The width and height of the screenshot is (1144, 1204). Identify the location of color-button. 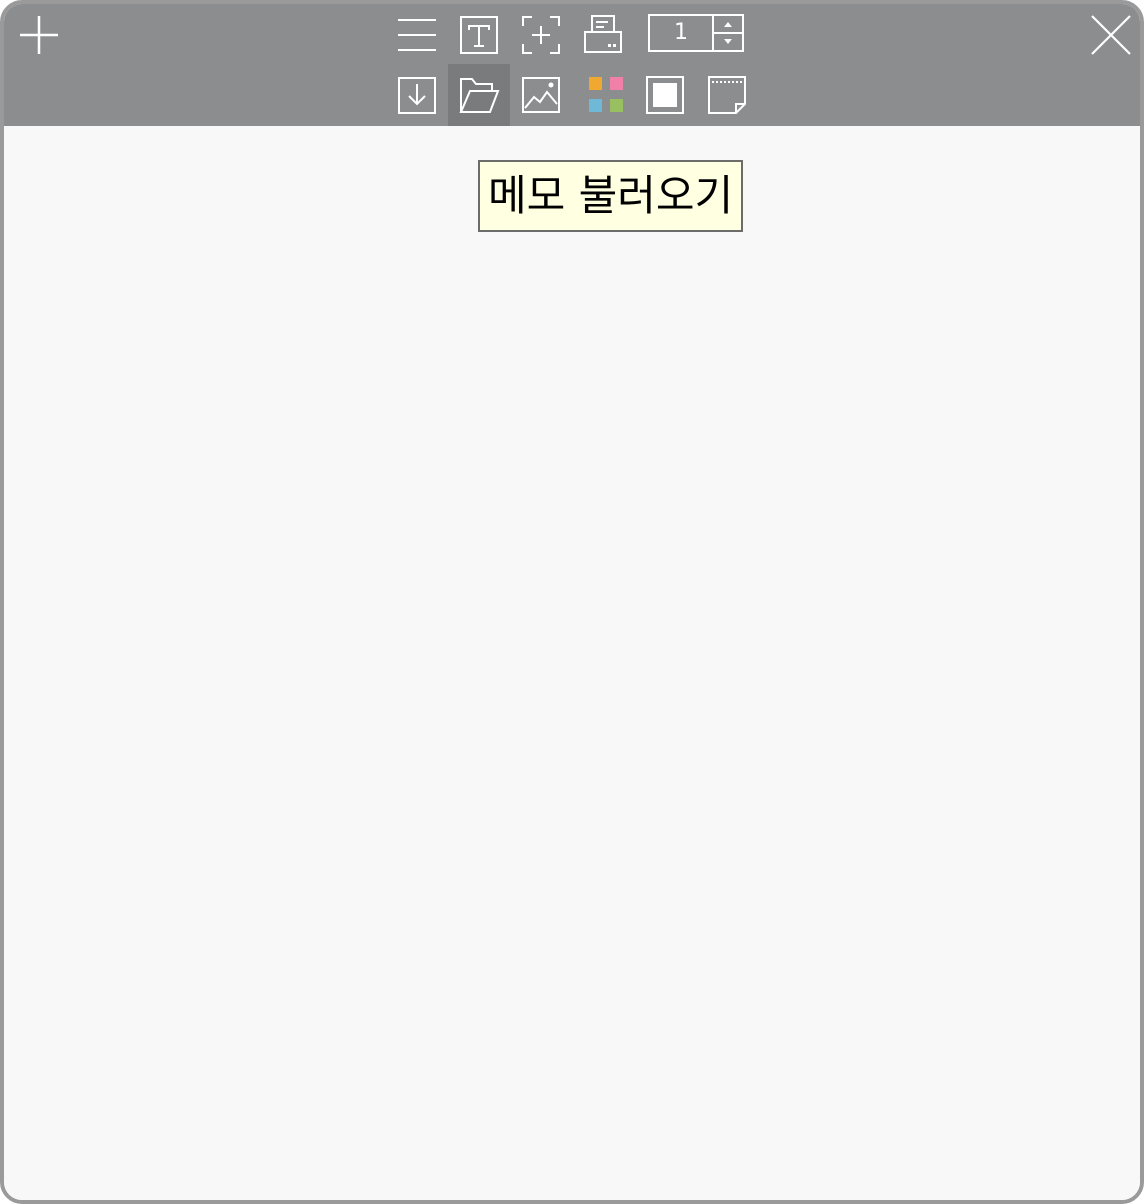
(603, 95).